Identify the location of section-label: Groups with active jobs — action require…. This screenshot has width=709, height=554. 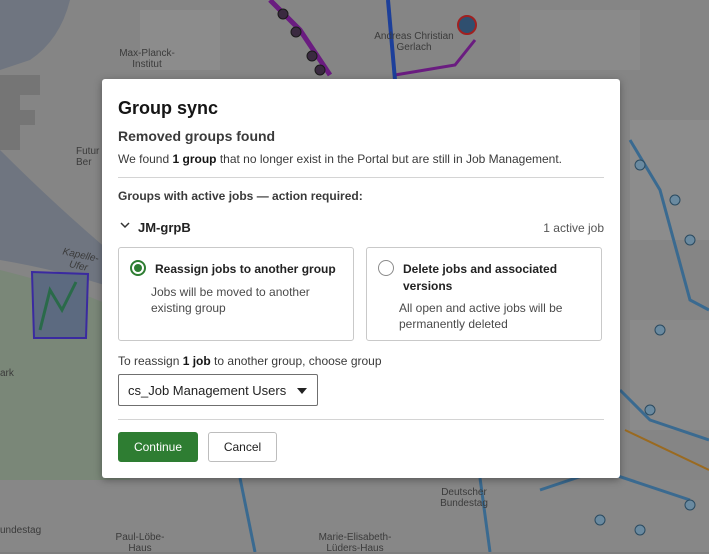
(240, 196).